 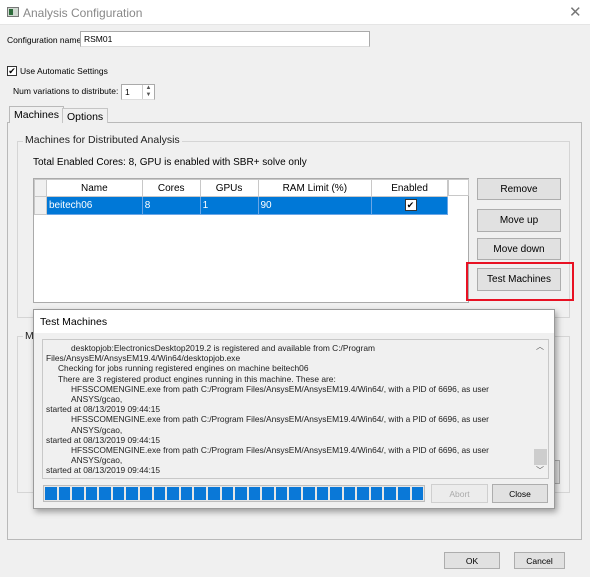 What do you see at coordinates (171, 205) in the screenshot?
I see `cell-cores: 8` at bounding box center [171, 205].